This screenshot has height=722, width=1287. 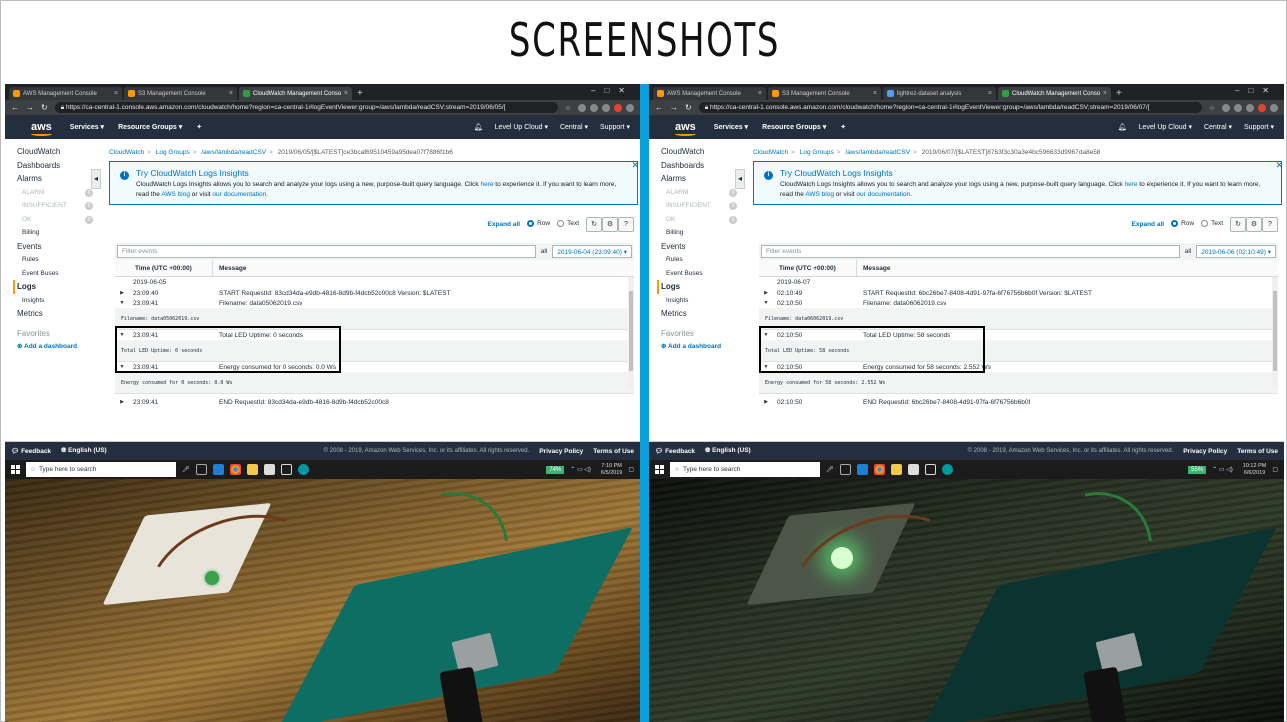 What do you see at coordinates (269, 469) in the screenshot?
I see `store-icon` at bounding box center [269, 469].